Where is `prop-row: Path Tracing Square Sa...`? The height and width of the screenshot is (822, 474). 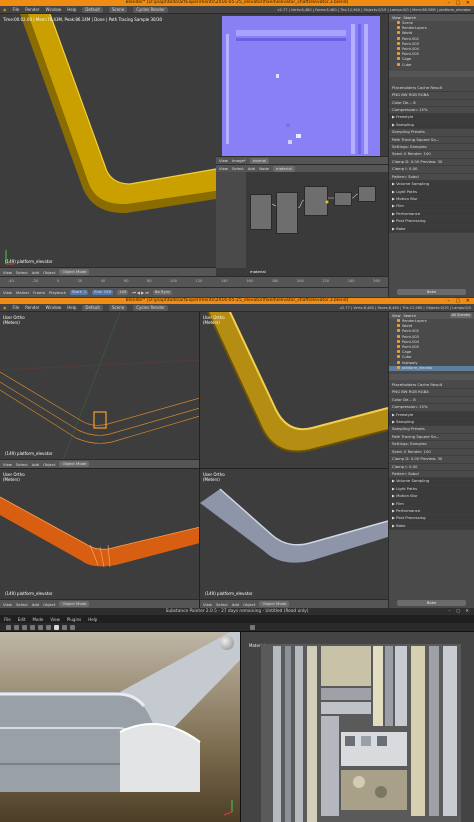 prop-row: Path Tracing Square Sa... is located at coordinates (431, 438).